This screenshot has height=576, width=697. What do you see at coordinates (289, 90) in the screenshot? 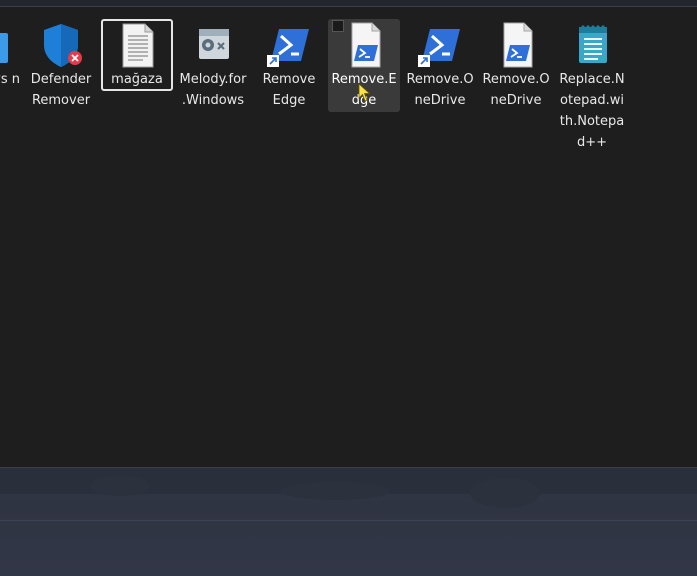
I see `icon-label: Remove Edge` at bounding box center [289, 90].